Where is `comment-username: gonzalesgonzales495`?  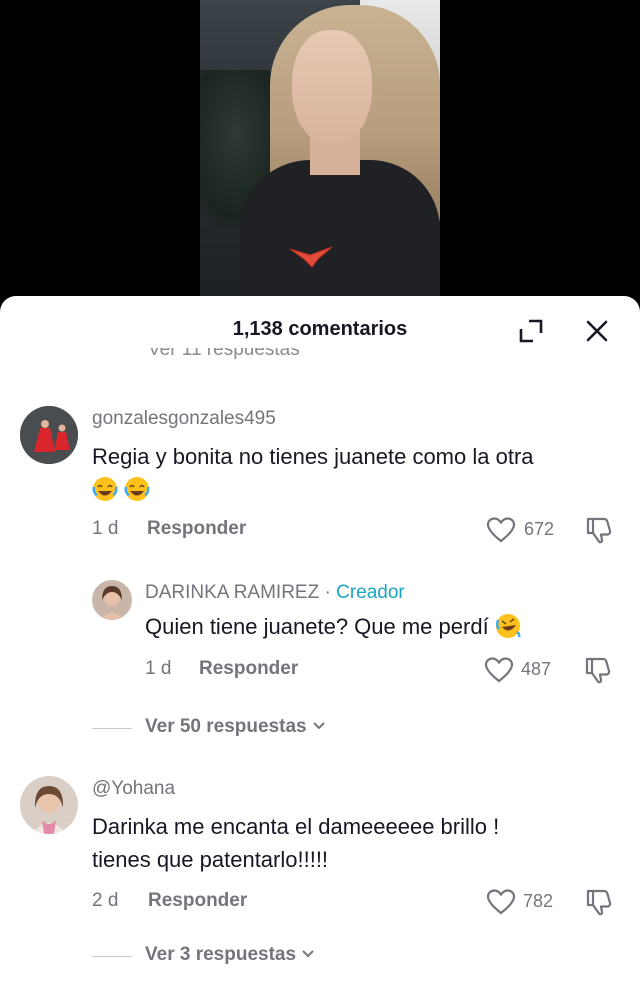 comment-username: gonzalesgonzales495 is located at coordinates (184, 419).